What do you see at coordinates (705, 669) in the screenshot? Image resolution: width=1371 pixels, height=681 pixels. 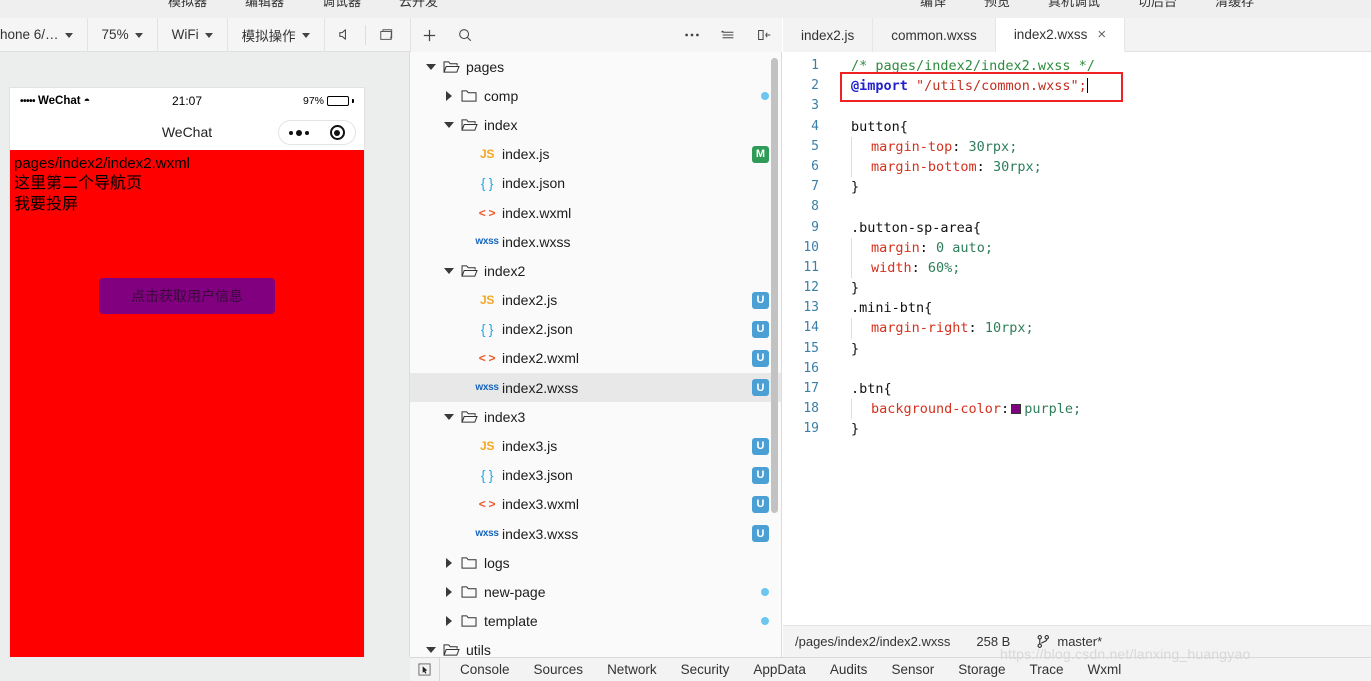 I see `devtools-tab-security: Security` at bounding box center [705, 669].